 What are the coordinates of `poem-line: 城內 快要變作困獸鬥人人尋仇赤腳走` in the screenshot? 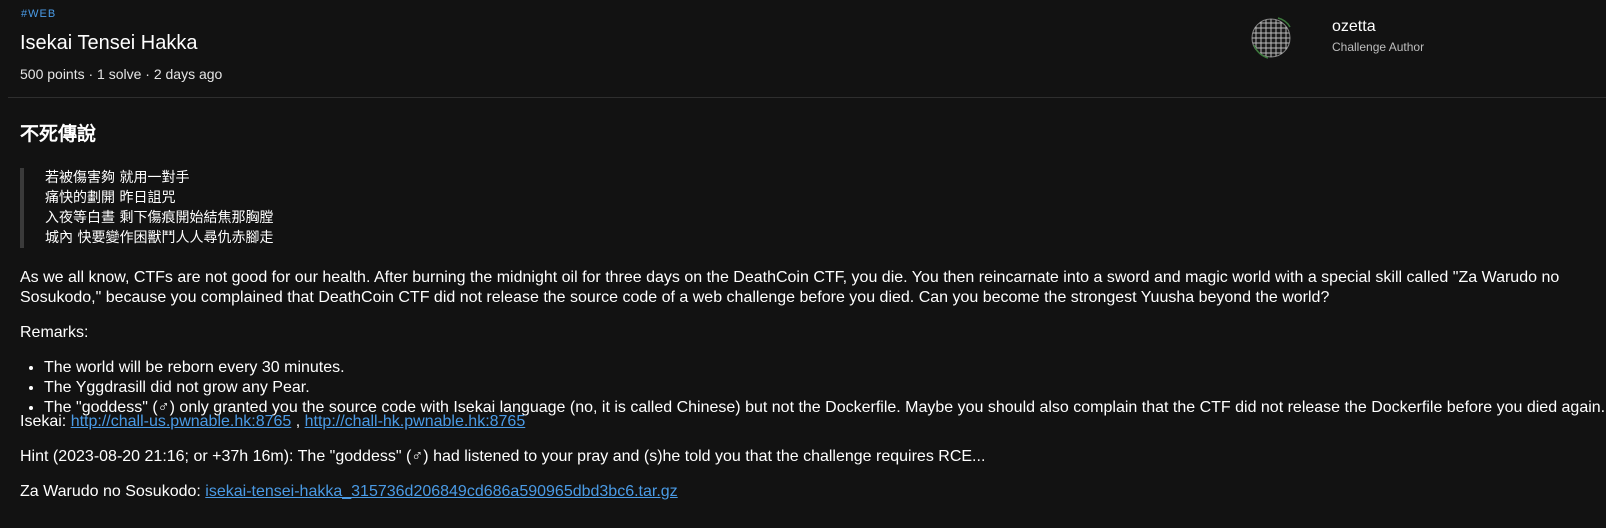 It's located at (159, 238).